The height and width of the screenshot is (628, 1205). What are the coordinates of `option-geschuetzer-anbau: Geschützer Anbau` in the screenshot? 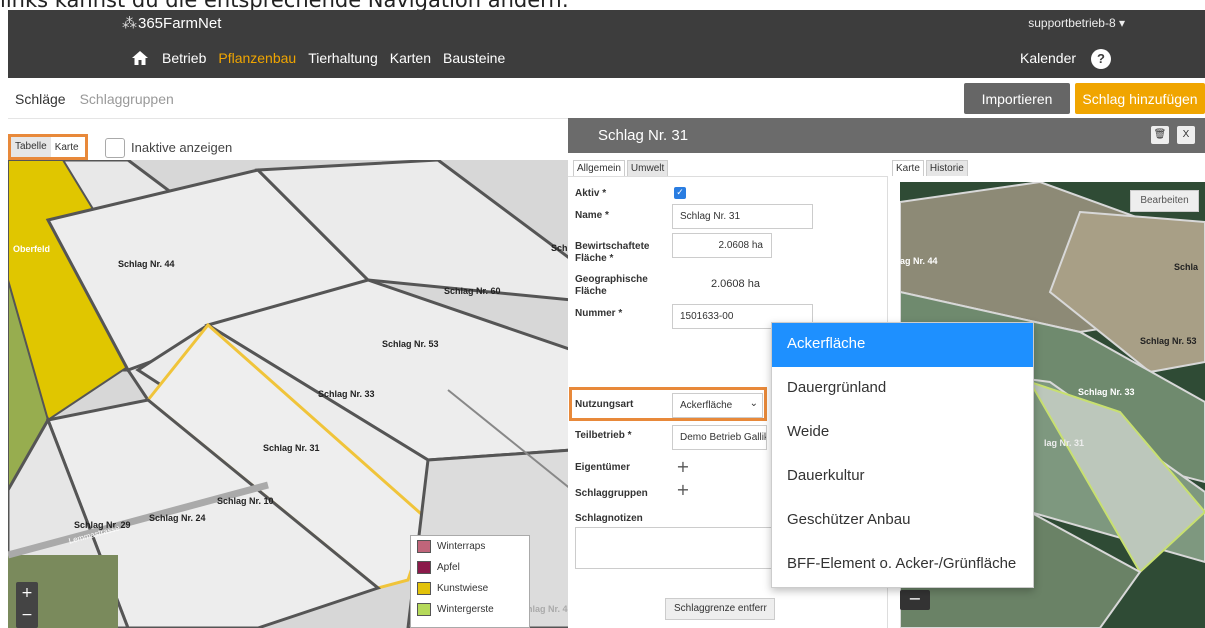 It's located at (902, 521).